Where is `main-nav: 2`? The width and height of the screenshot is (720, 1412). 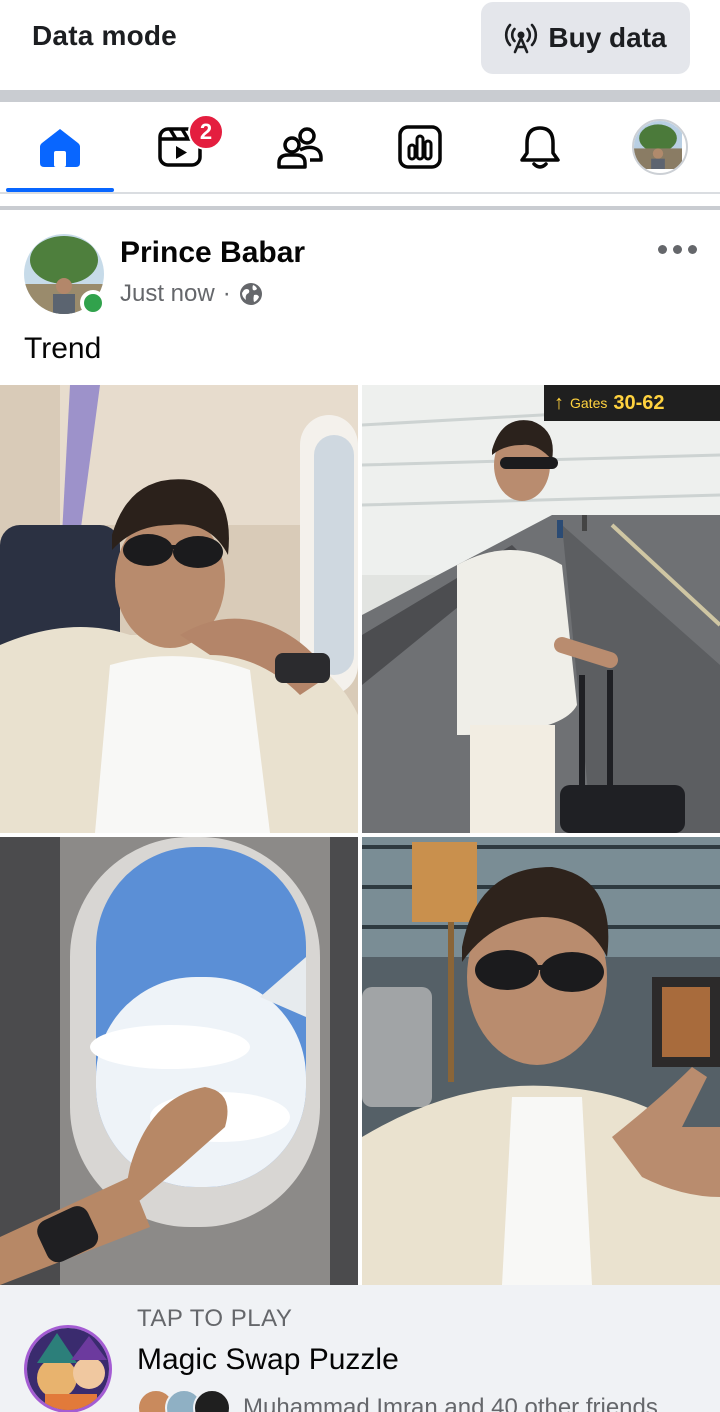 main-nav: 2 is located at coordinates (360, 148).